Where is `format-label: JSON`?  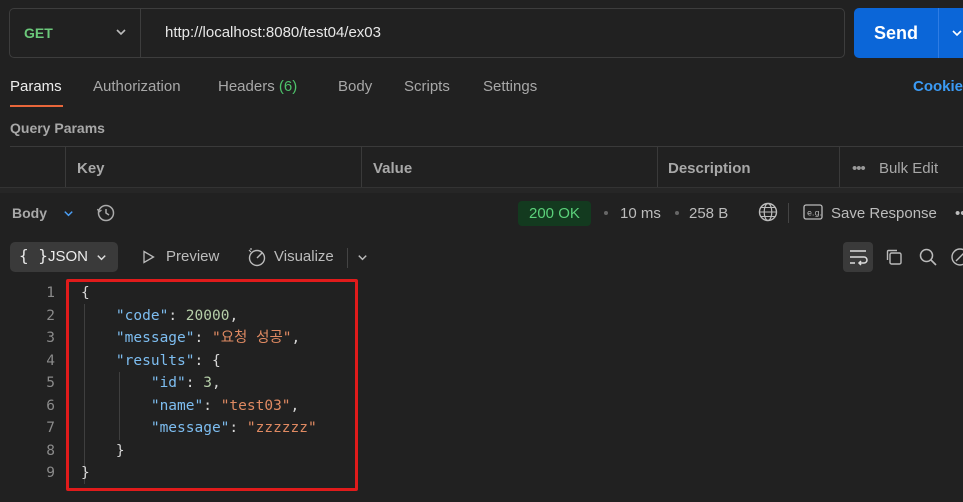 format-label: JSON is located at coordinates (68, 256).